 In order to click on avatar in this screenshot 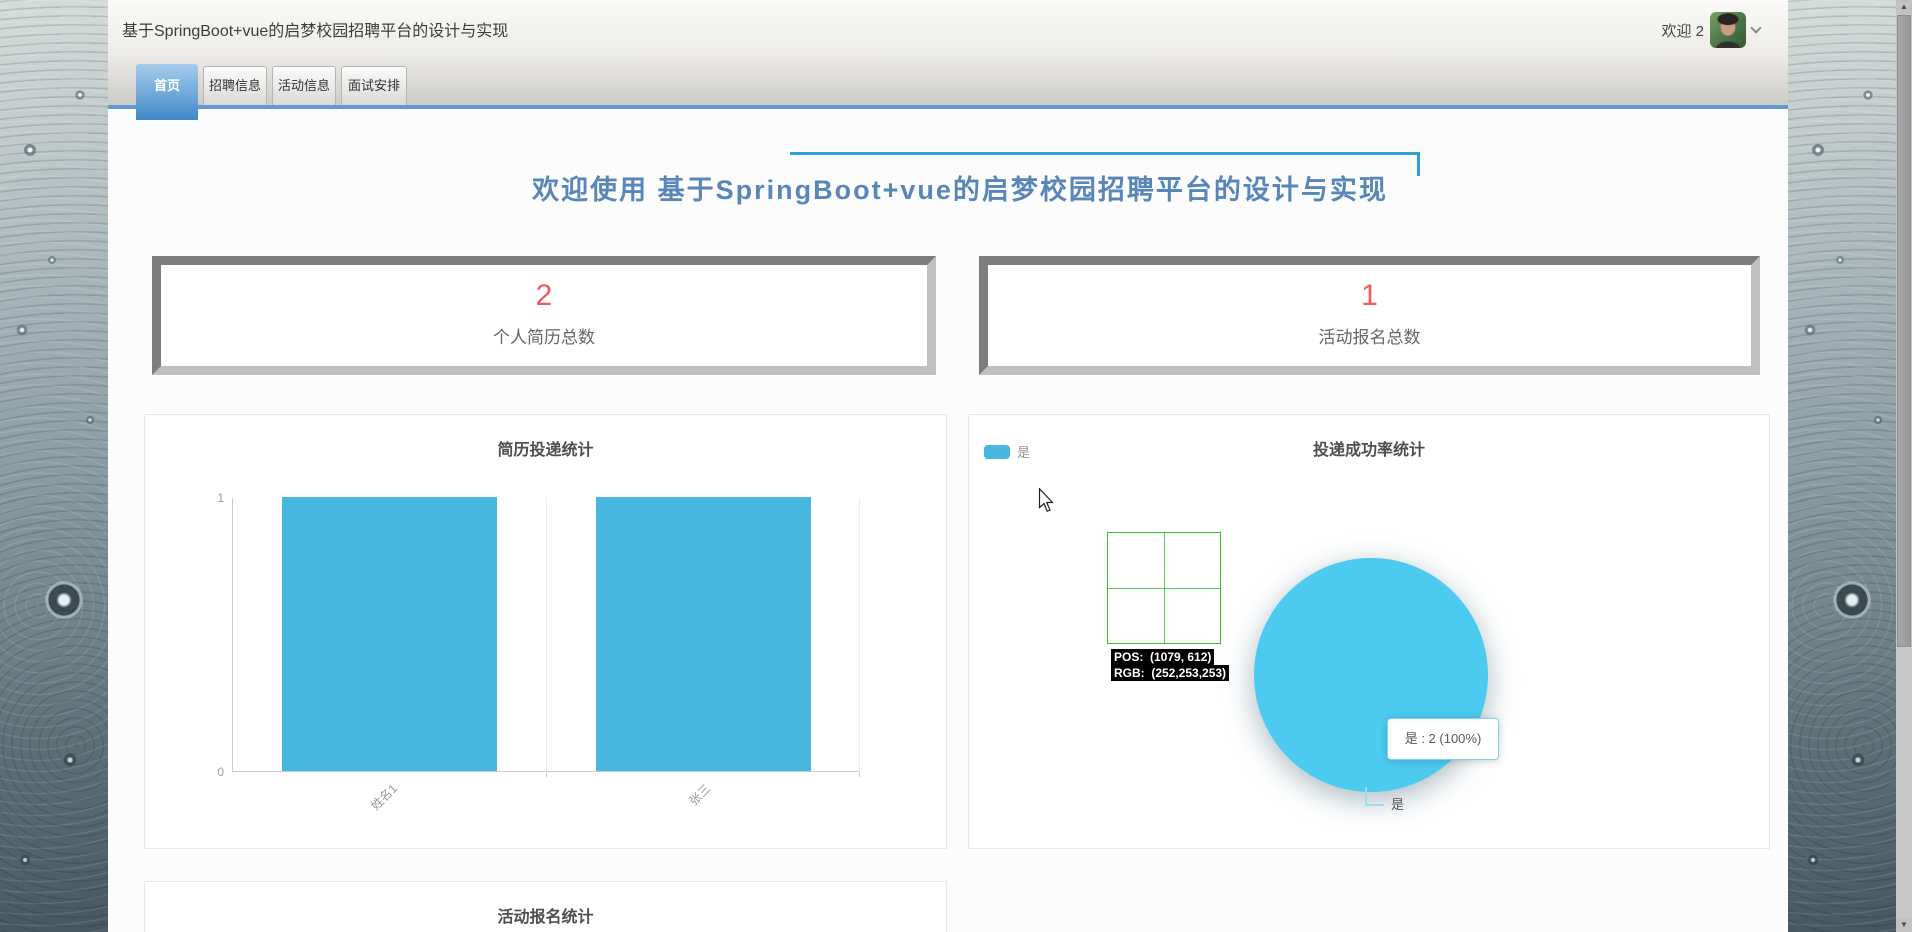, I will do `click(1728, 30)`.